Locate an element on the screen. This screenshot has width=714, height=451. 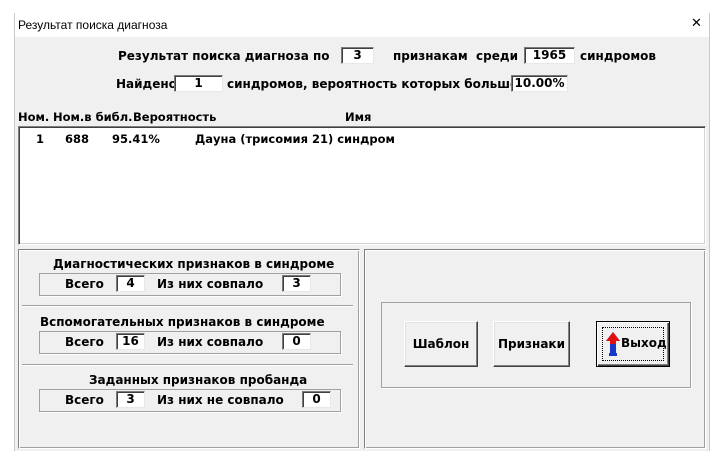
found-prefix-label: Найдено is located at coordinates (146, 84).